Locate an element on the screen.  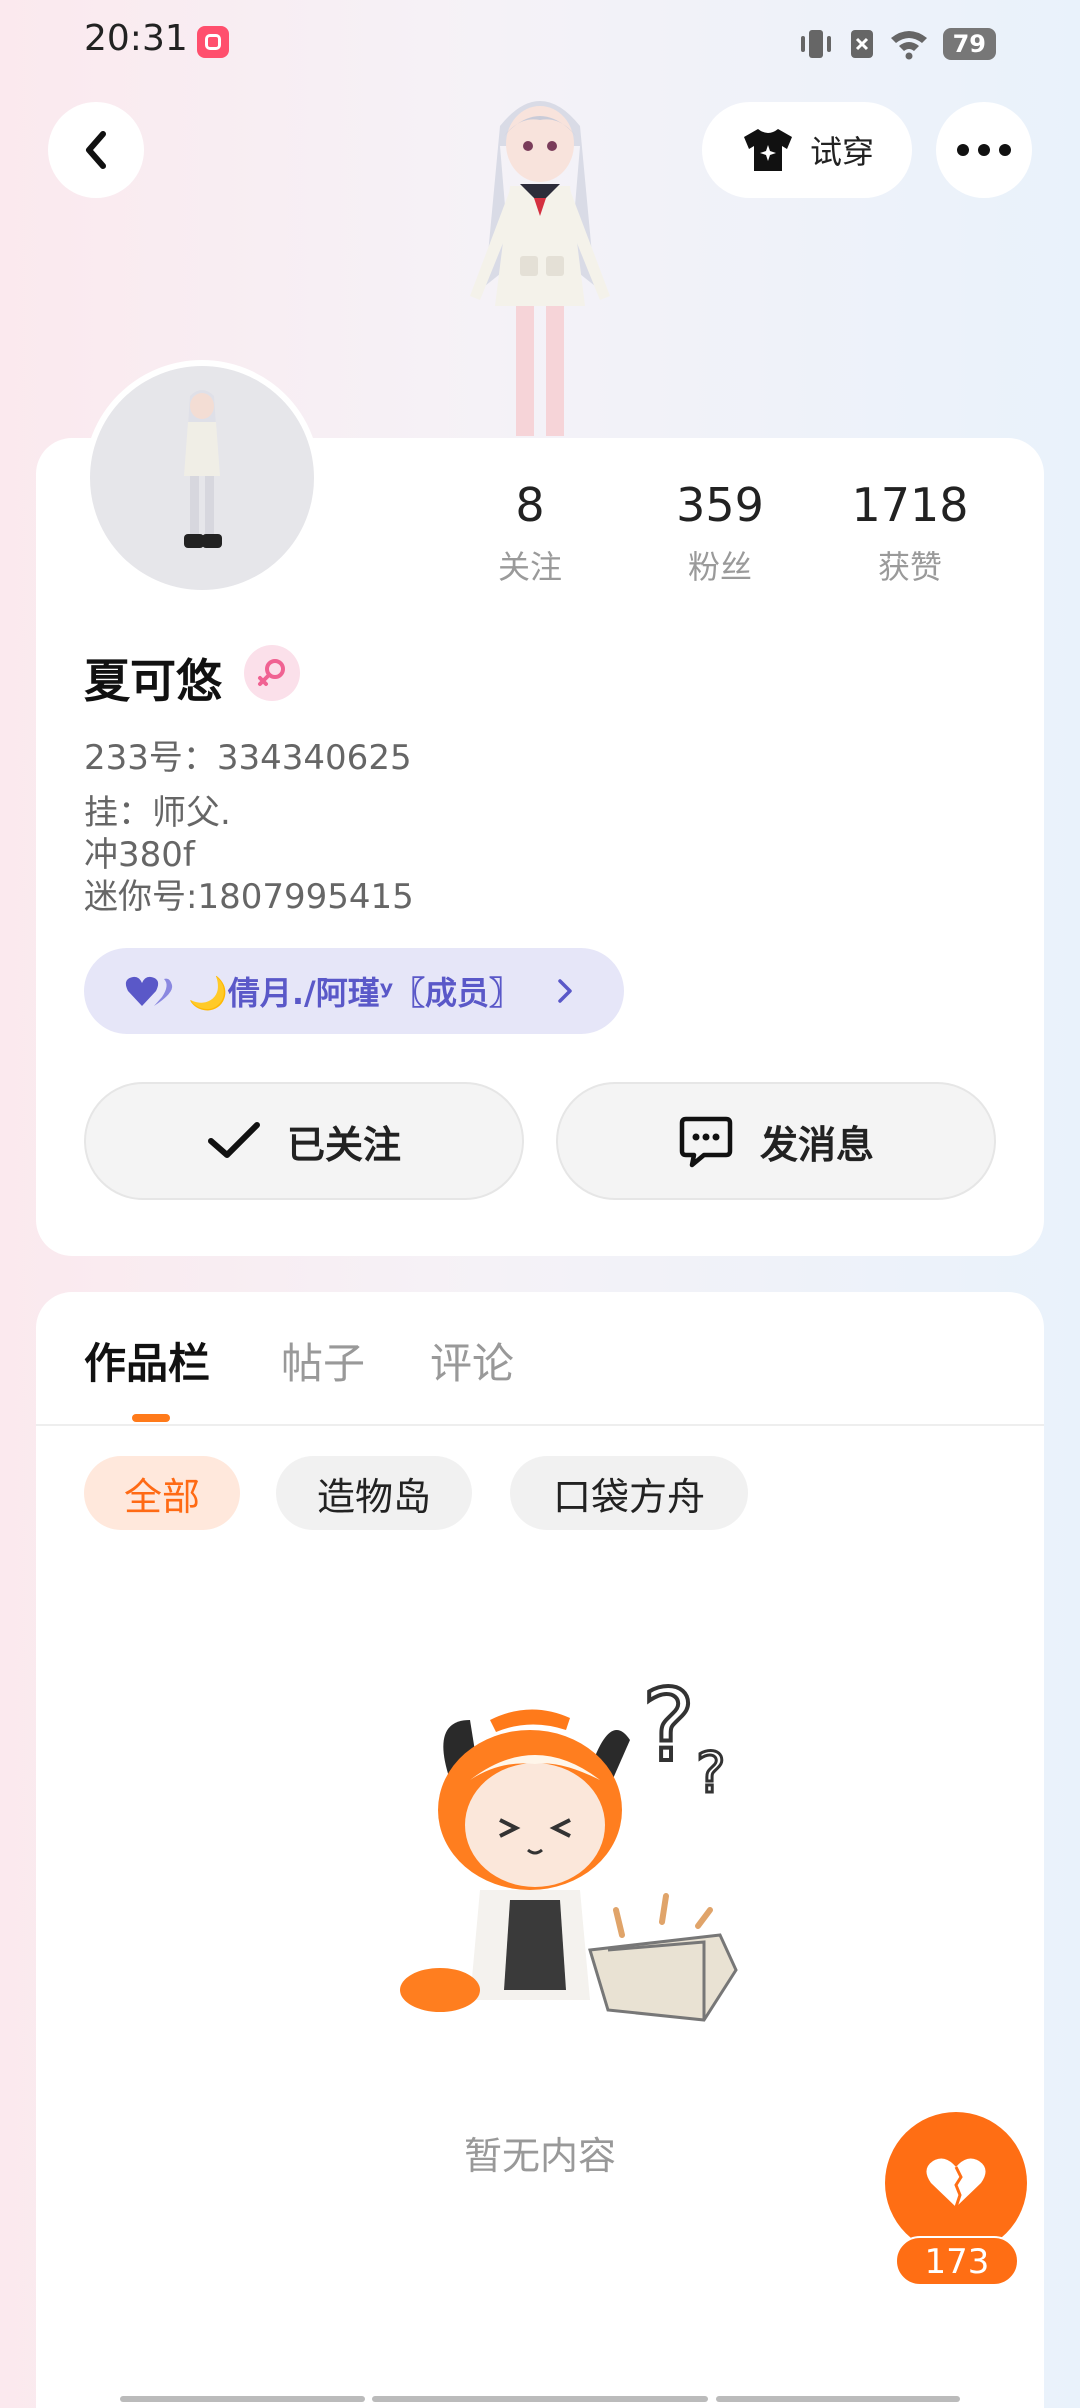
bio-line: 迷你号:1807995415 is located at coordinates (249, 897).